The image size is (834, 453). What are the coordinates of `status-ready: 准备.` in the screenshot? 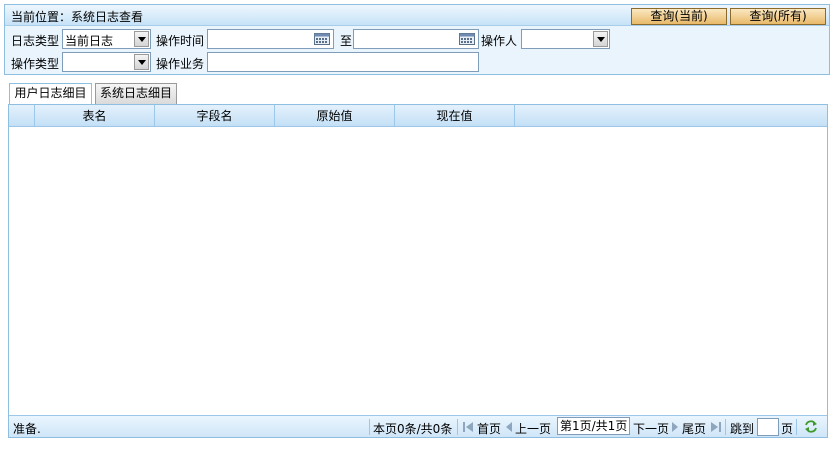 It's located at (27, 429).